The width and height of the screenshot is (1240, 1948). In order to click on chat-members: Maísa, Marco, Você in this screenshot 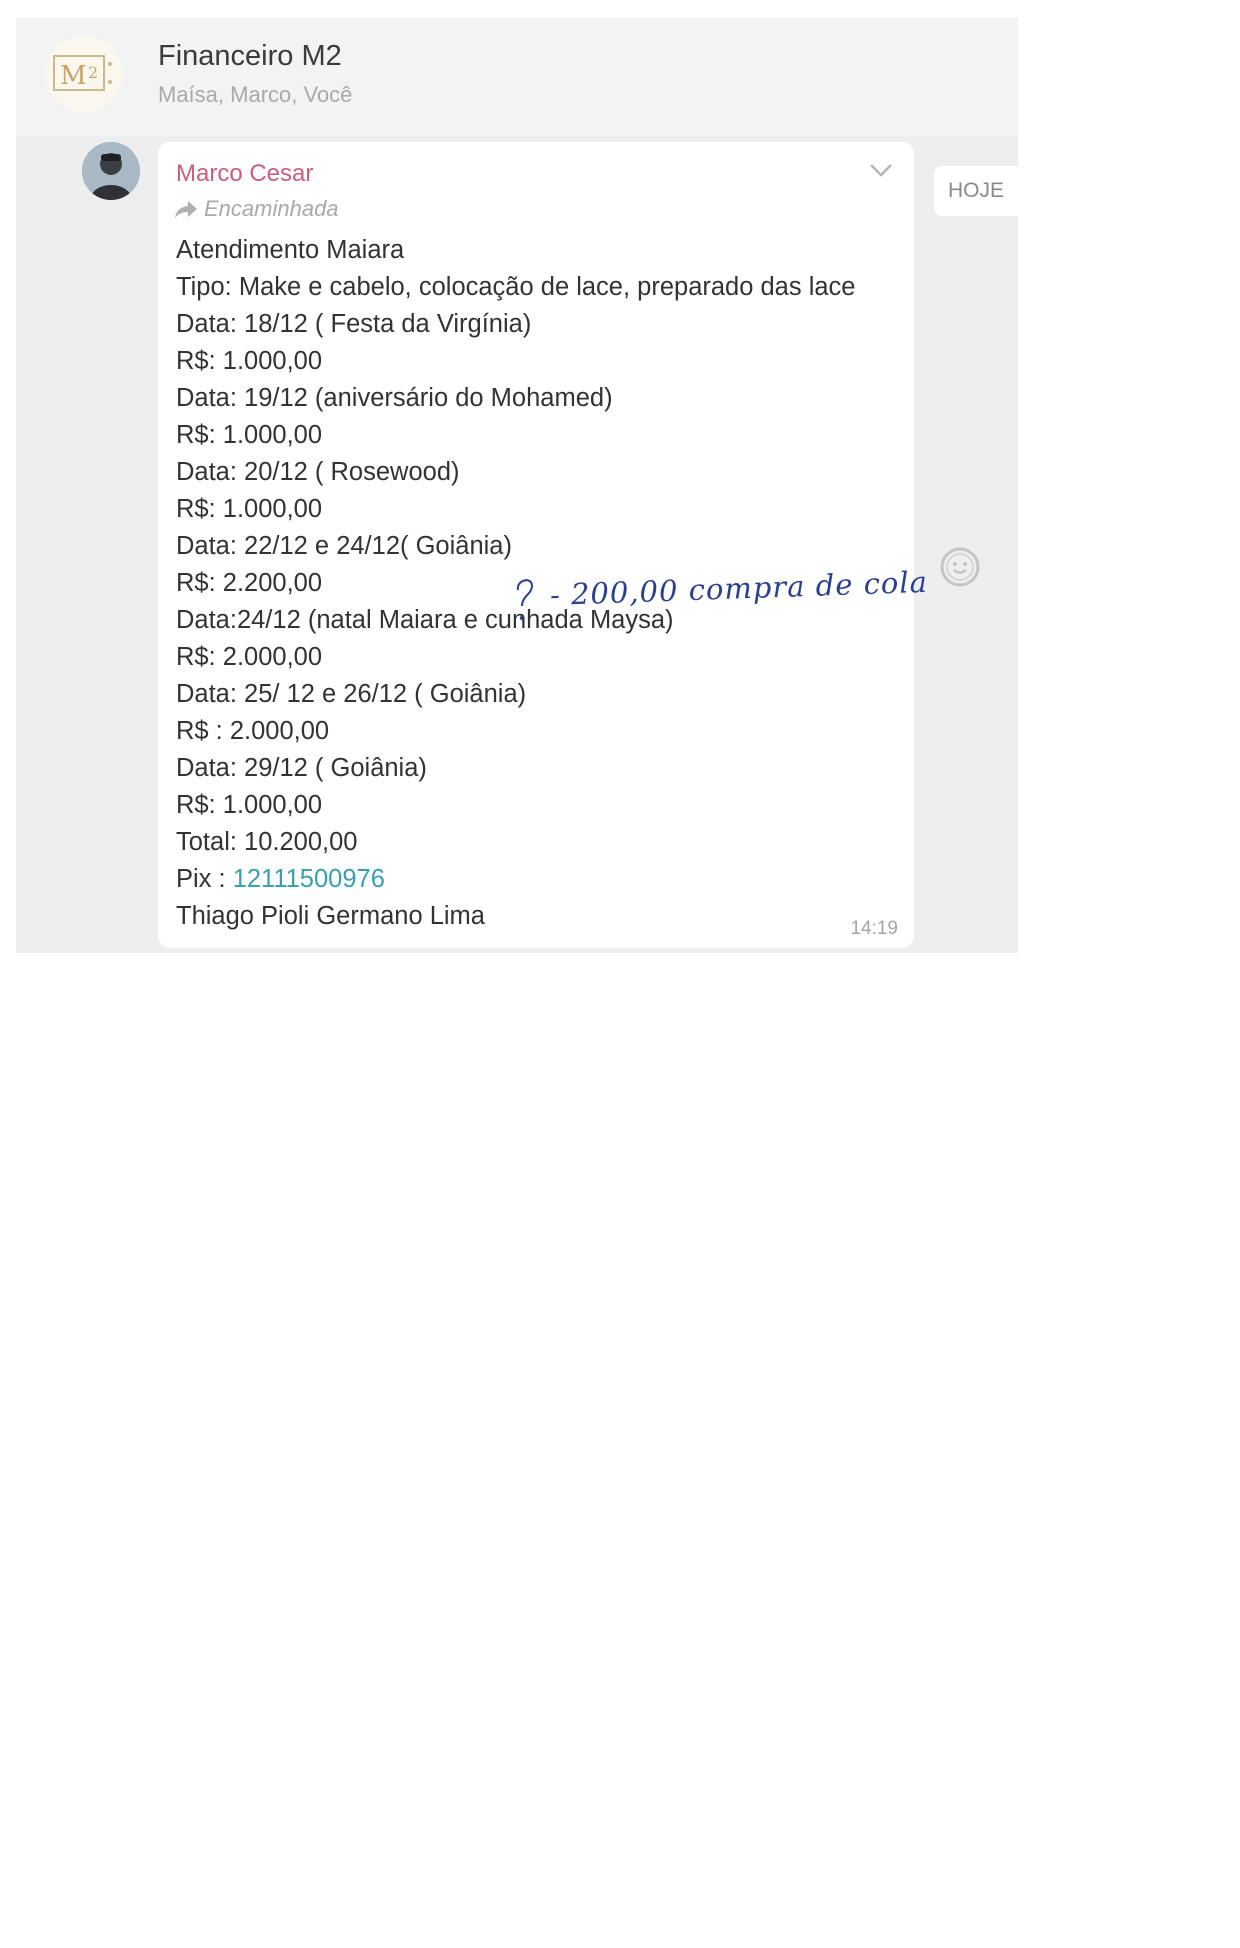, I will do `click(255, 94)`.